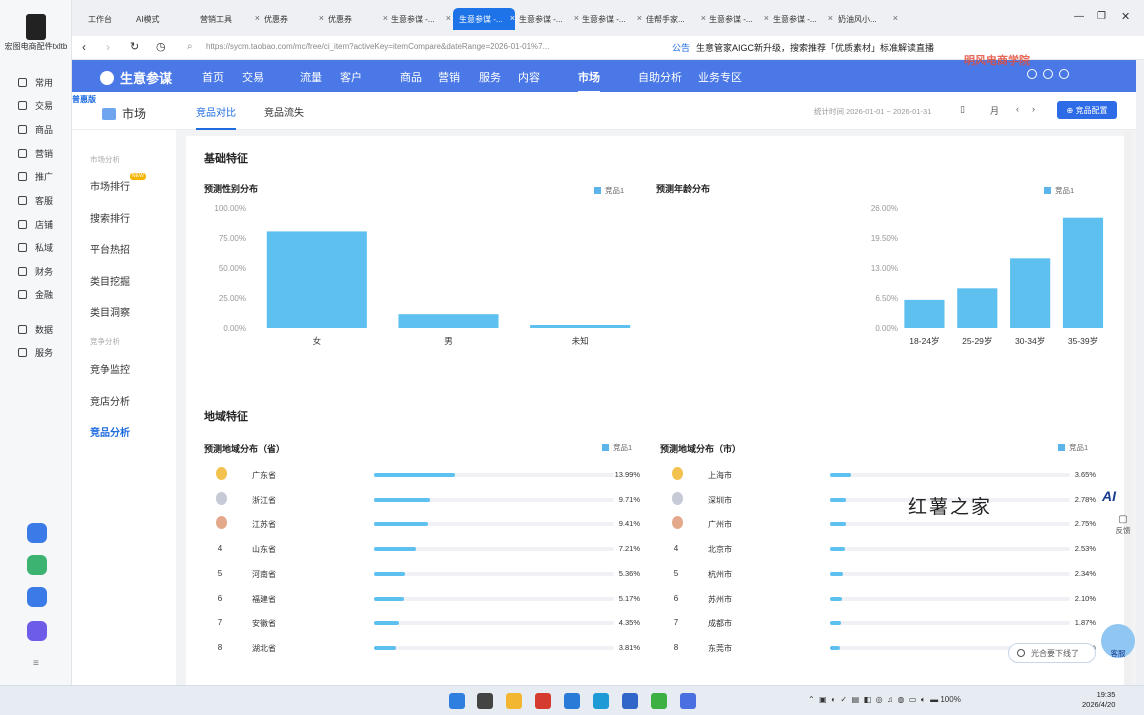  Describe the element at coordinates (35, 271) in the screenshot. I see `rail-item-8: 财务` at that location.